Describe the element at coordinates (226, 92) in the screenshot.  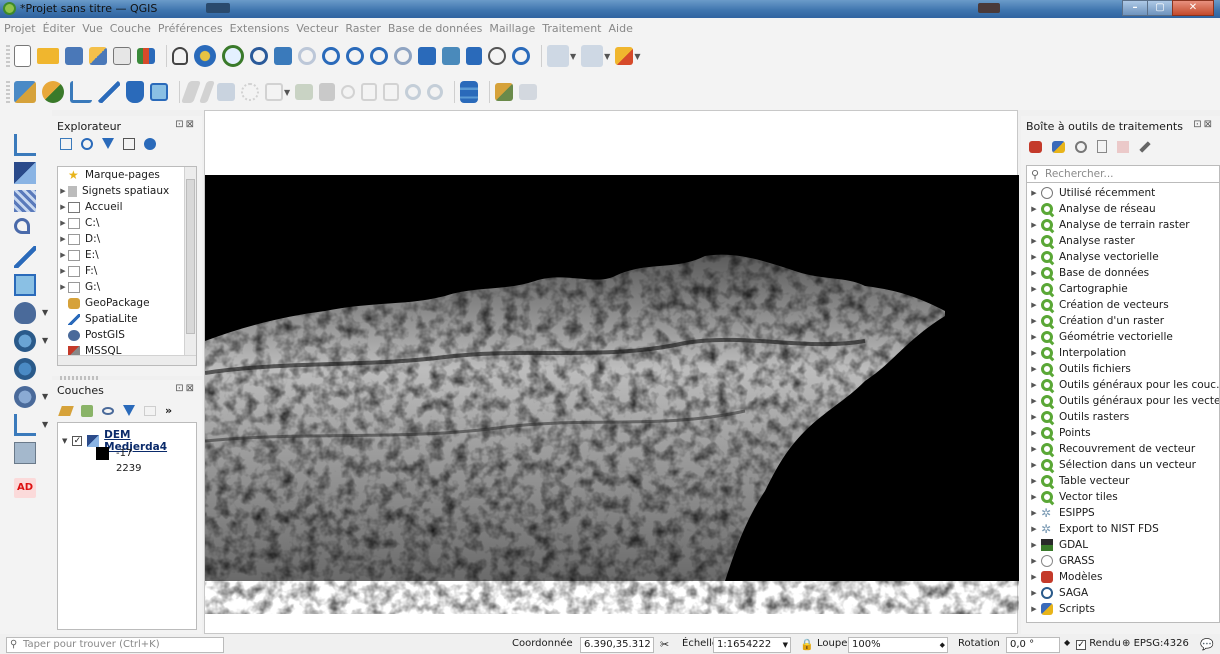
I see `save-edits-icon` at that location.